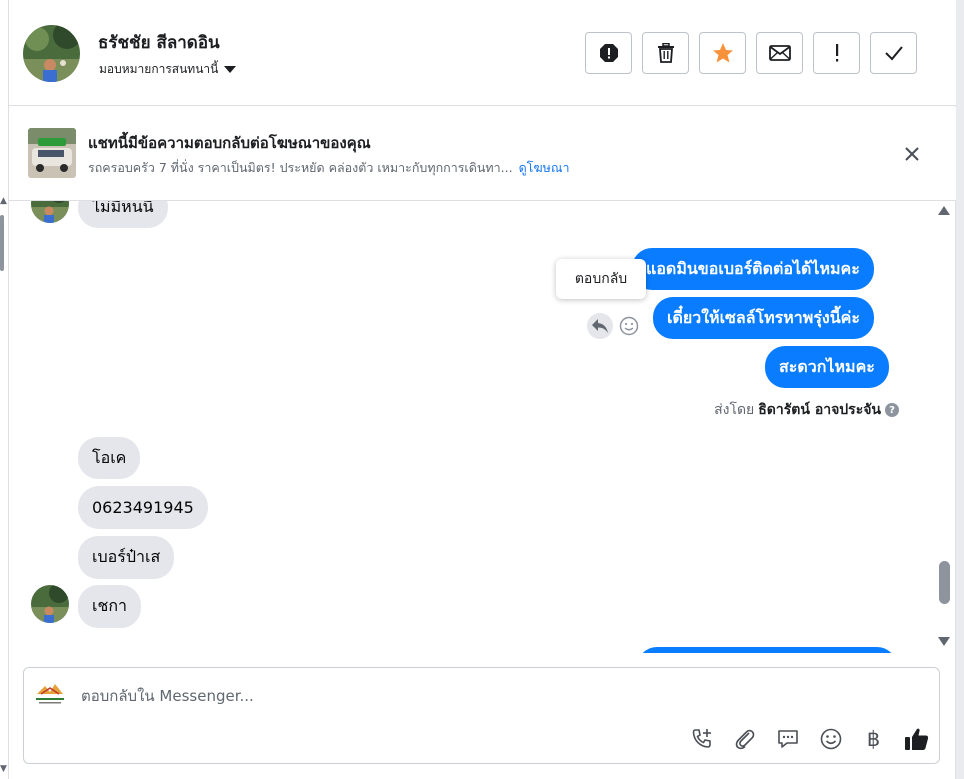 This screenshot has height=779, width=964. I want to click on help-icon: ?, so click(892, 410).